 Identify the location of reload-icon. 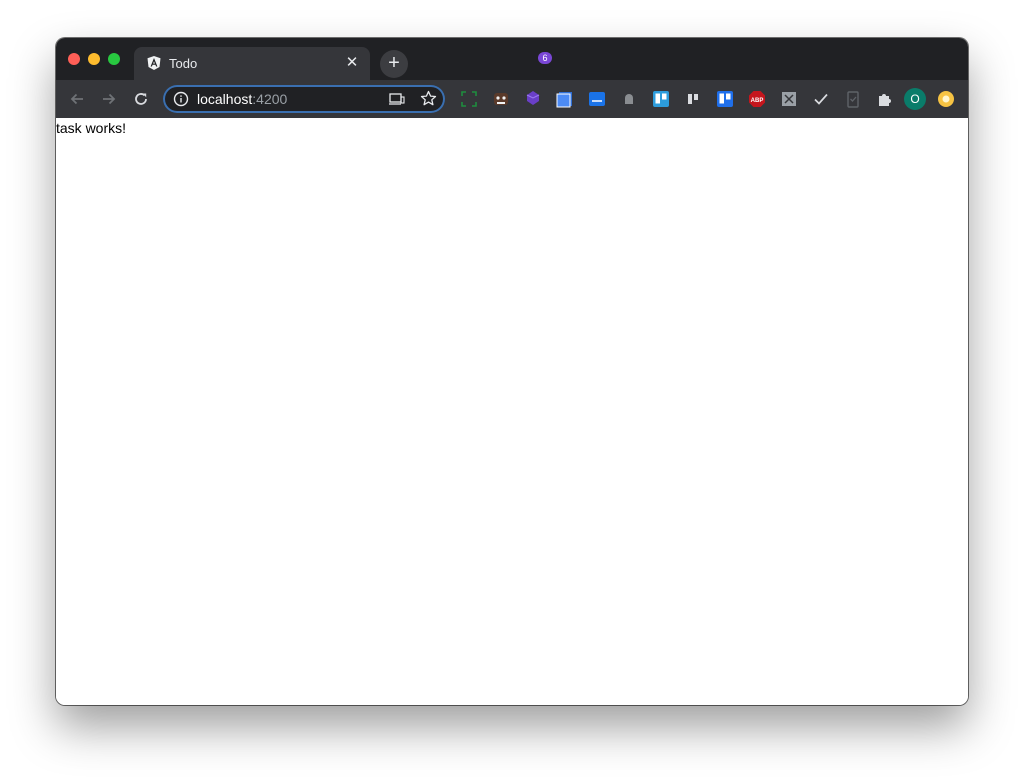
(141, 99).